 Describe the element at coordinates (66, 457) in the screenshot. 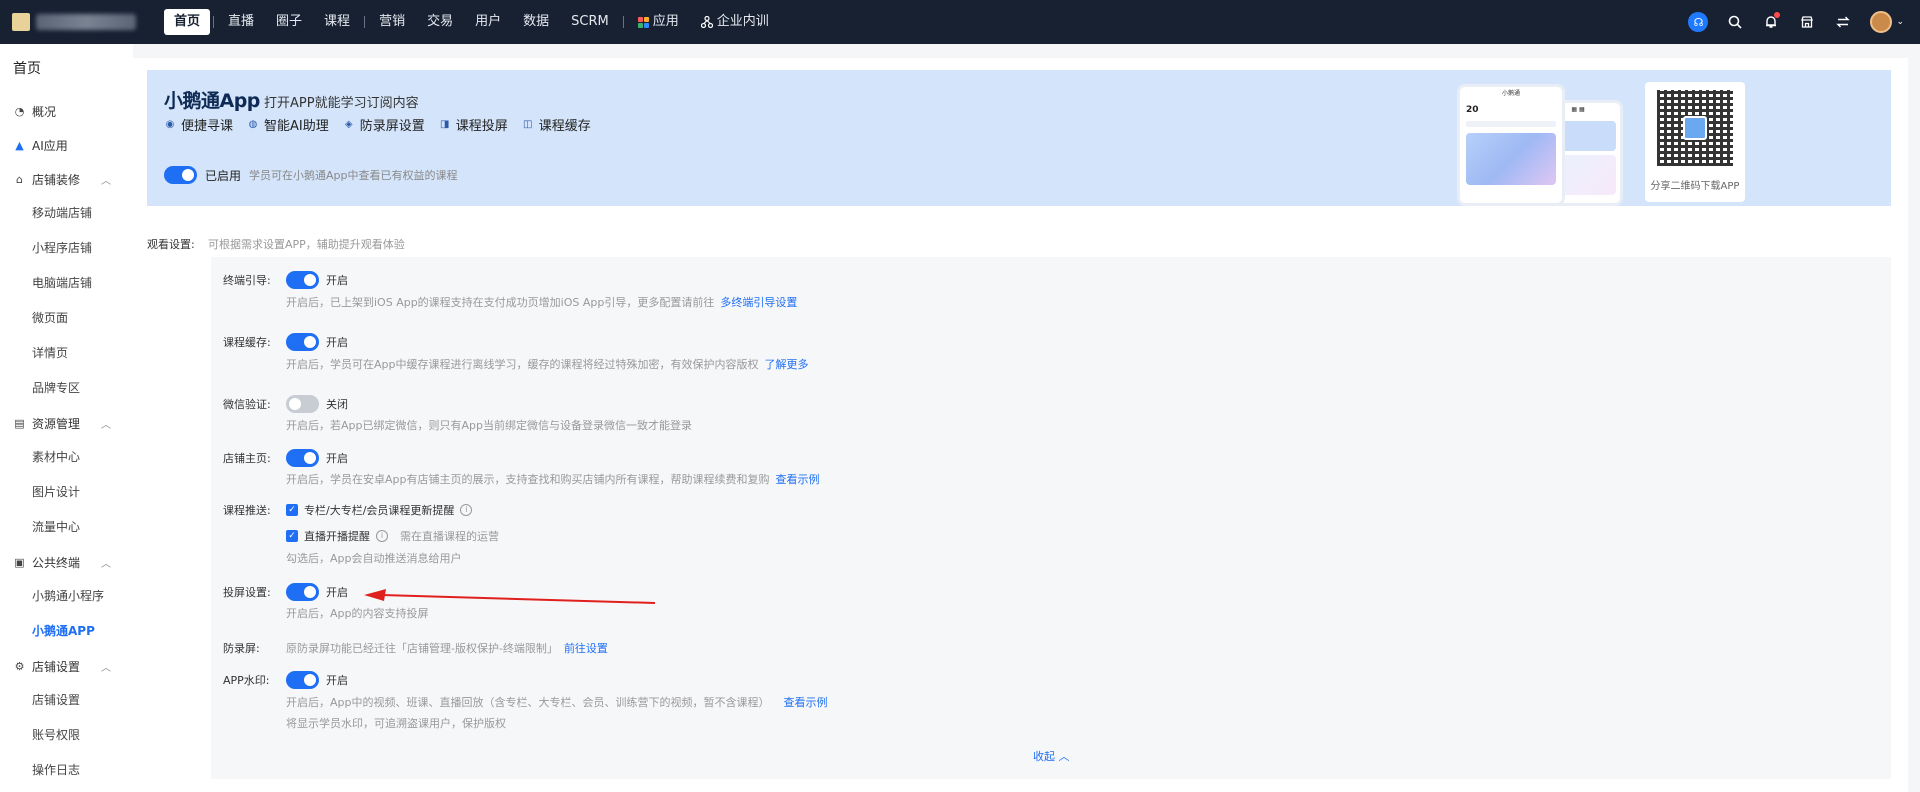

I see `sidebar-item-material: 素材中心` at that location.